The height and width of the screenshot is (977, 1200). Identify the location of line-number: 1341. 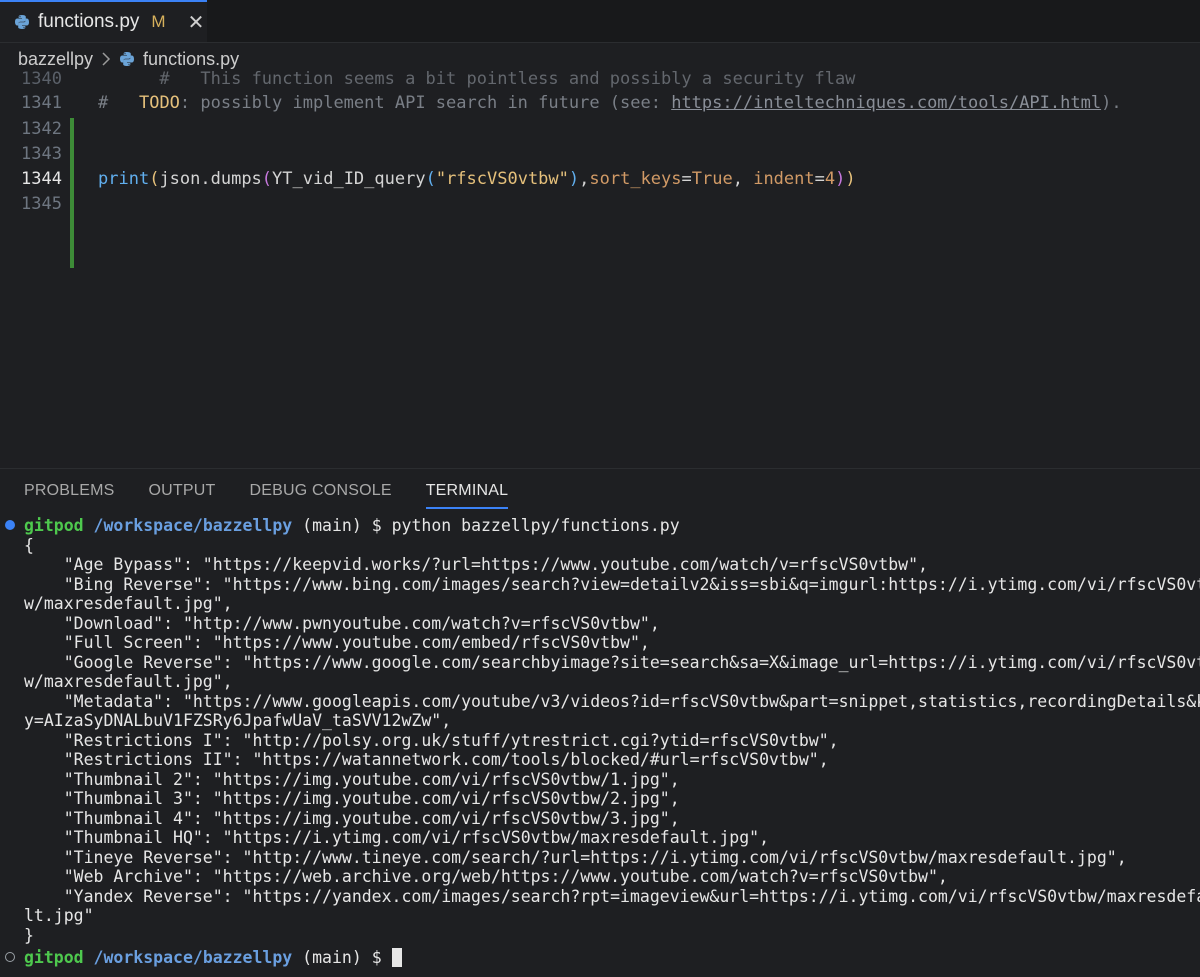
(41, 102).